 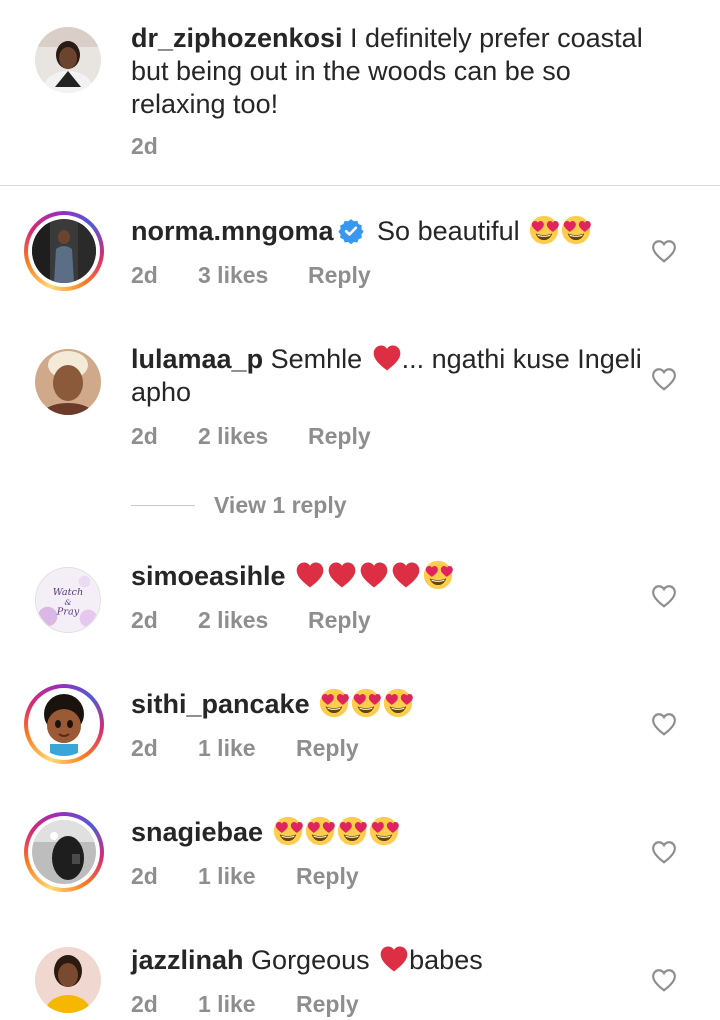 What do you see at coordinates (316, 359) in the screenshot?
I see `comment-body-before: Semhle` at bounding box center [316, 359].